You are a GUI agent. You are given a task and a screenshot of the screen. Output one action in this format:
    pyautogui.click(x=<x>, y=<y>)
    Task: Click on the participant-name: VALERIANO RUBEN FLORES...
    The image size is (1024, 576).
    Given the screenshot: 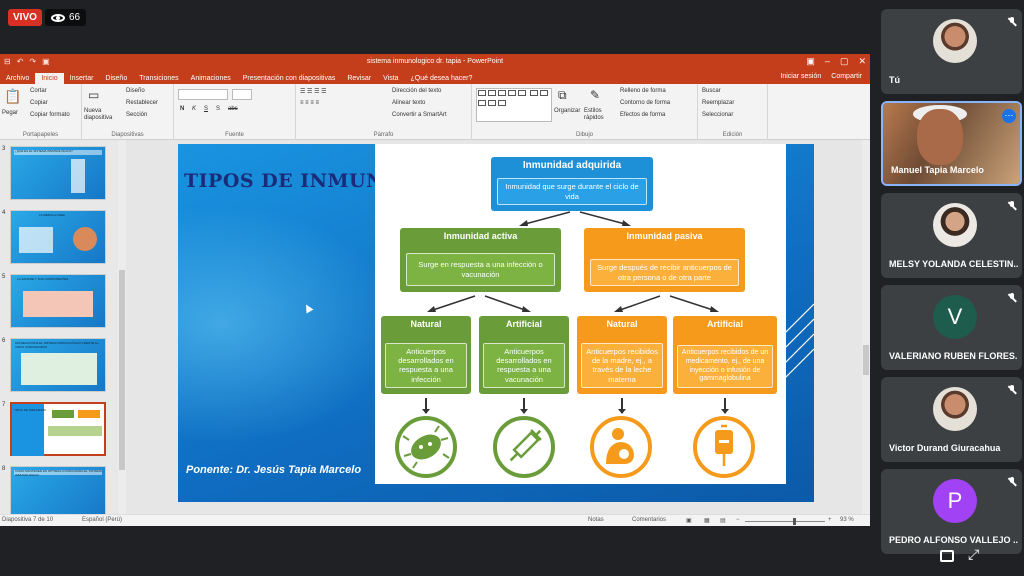 What is the action you would take?
    pyautogui.click(x=953, y=356)
    